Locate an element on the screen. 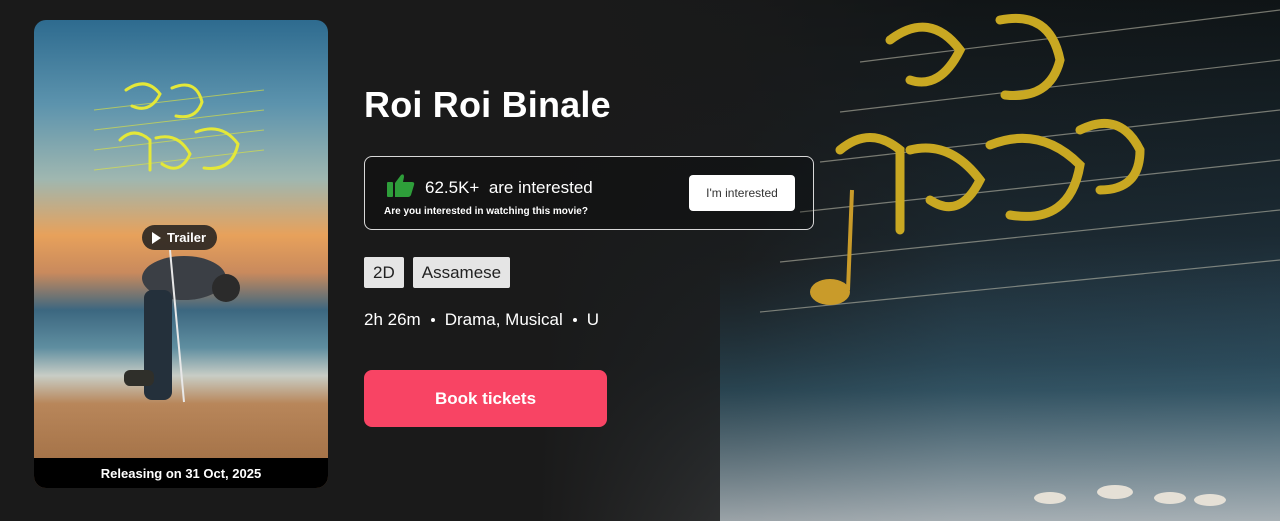  play-icon is located at coordinates (156, 237).